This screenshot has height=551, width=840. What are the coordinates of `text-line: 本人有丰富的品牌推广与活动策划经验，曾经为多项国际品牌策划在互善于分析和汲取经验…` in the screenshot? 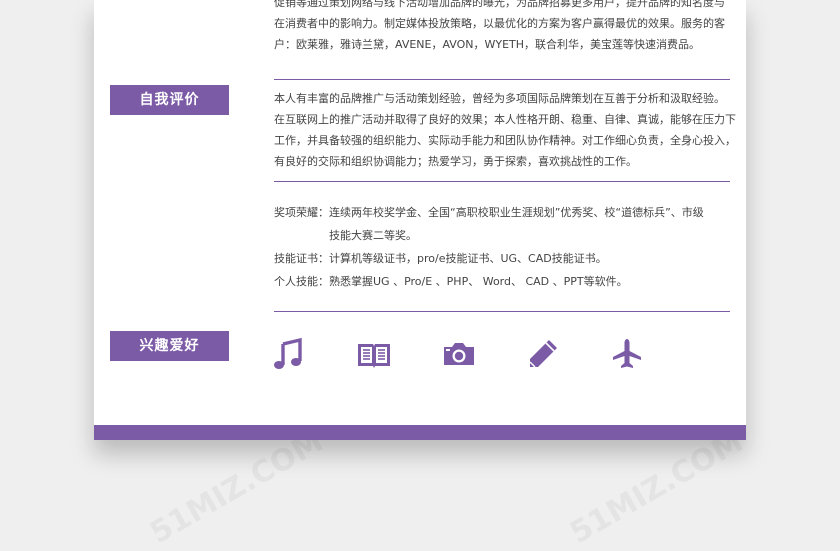 It's located at (499, 98).